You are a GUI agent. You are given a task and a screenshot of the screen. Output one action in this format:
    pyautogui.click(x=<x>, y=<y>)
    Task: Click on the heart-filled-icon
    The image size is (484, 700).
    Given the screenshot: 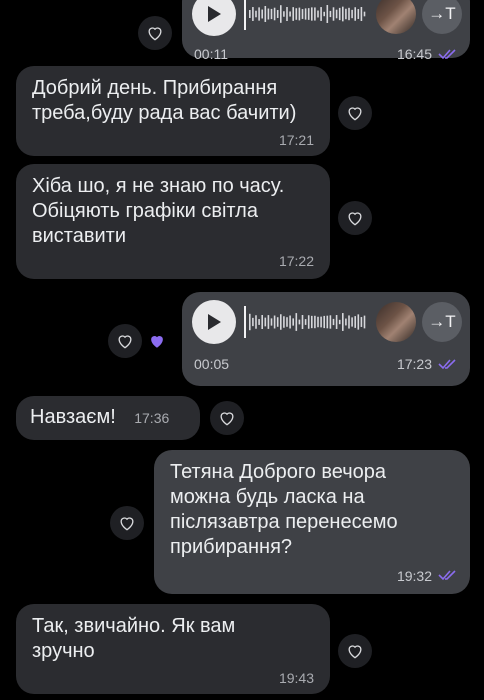 What is the action you would take?
    pyautogui.click(x=157, y=342)
    